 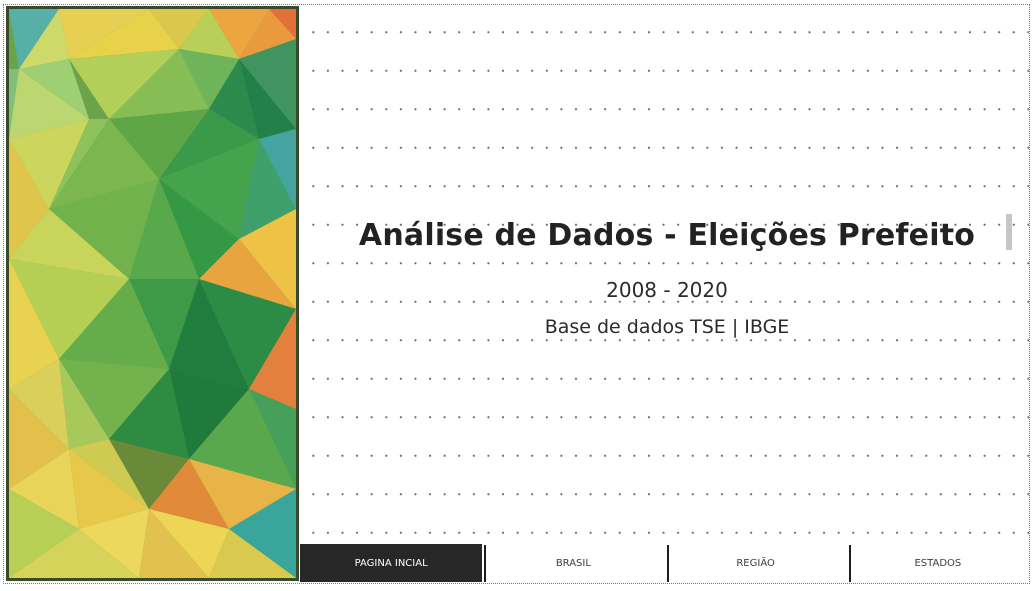 What do you see at coordinates (391, 563) in the screenshot?
I see `nav-button-pagina-inicial: PAGINA INCIAL` at bounding box center [391, 563].